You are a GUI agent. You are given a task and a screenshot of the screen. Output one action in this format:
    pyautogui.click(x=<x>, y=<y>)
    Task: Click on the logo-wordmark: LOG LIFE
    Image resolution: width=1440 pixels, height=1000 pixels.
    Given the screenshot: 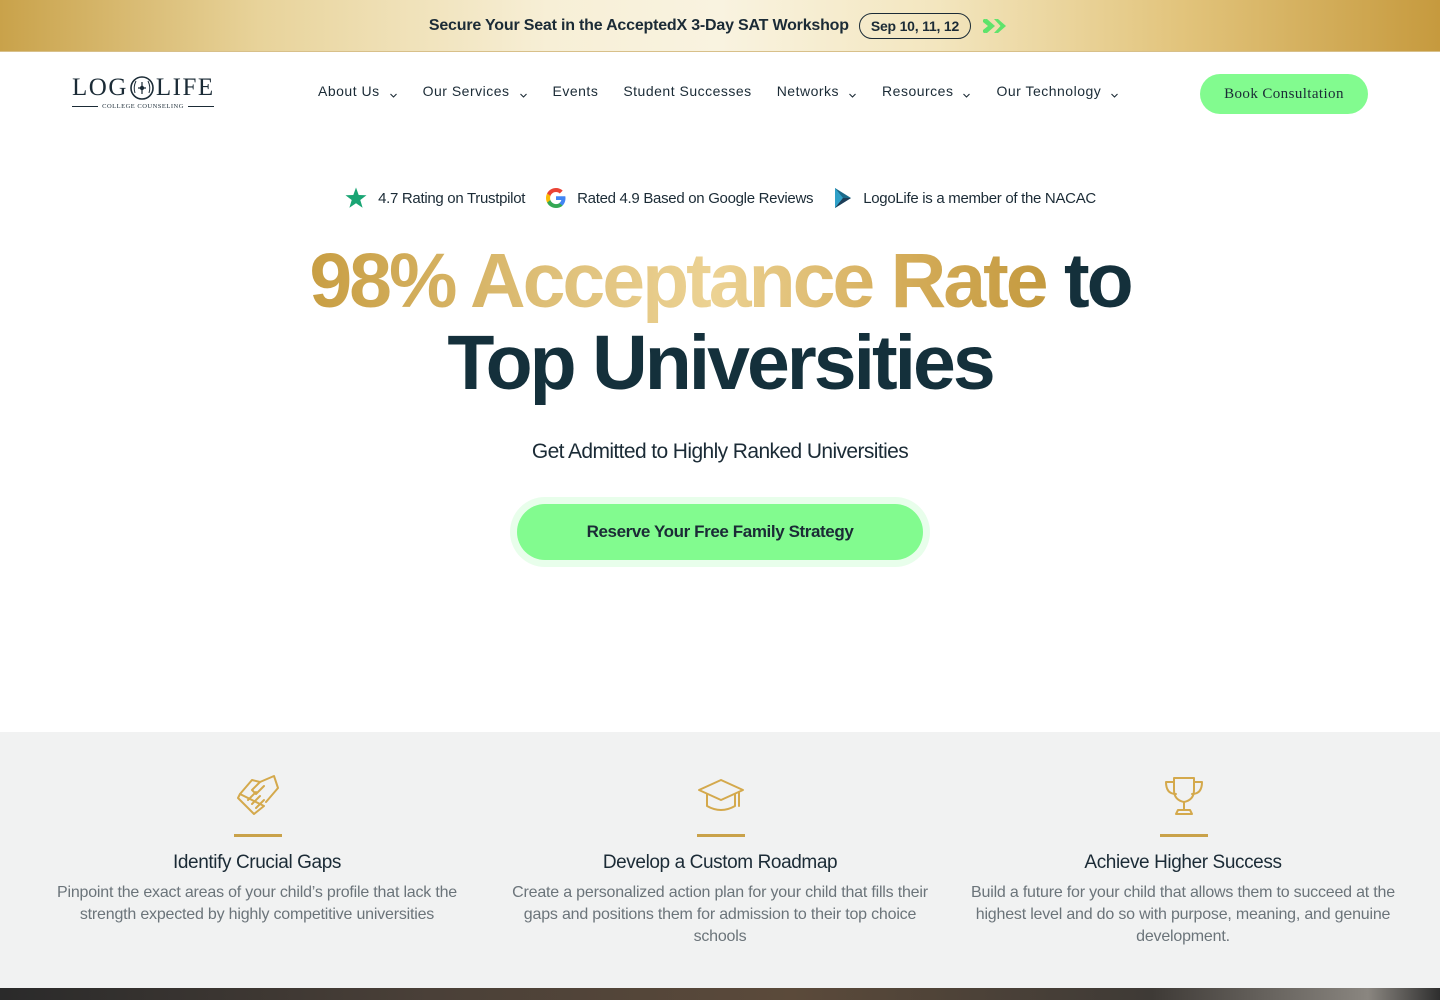 What is the action you would take?
    pyautogui.click(x=143, y=88)
    